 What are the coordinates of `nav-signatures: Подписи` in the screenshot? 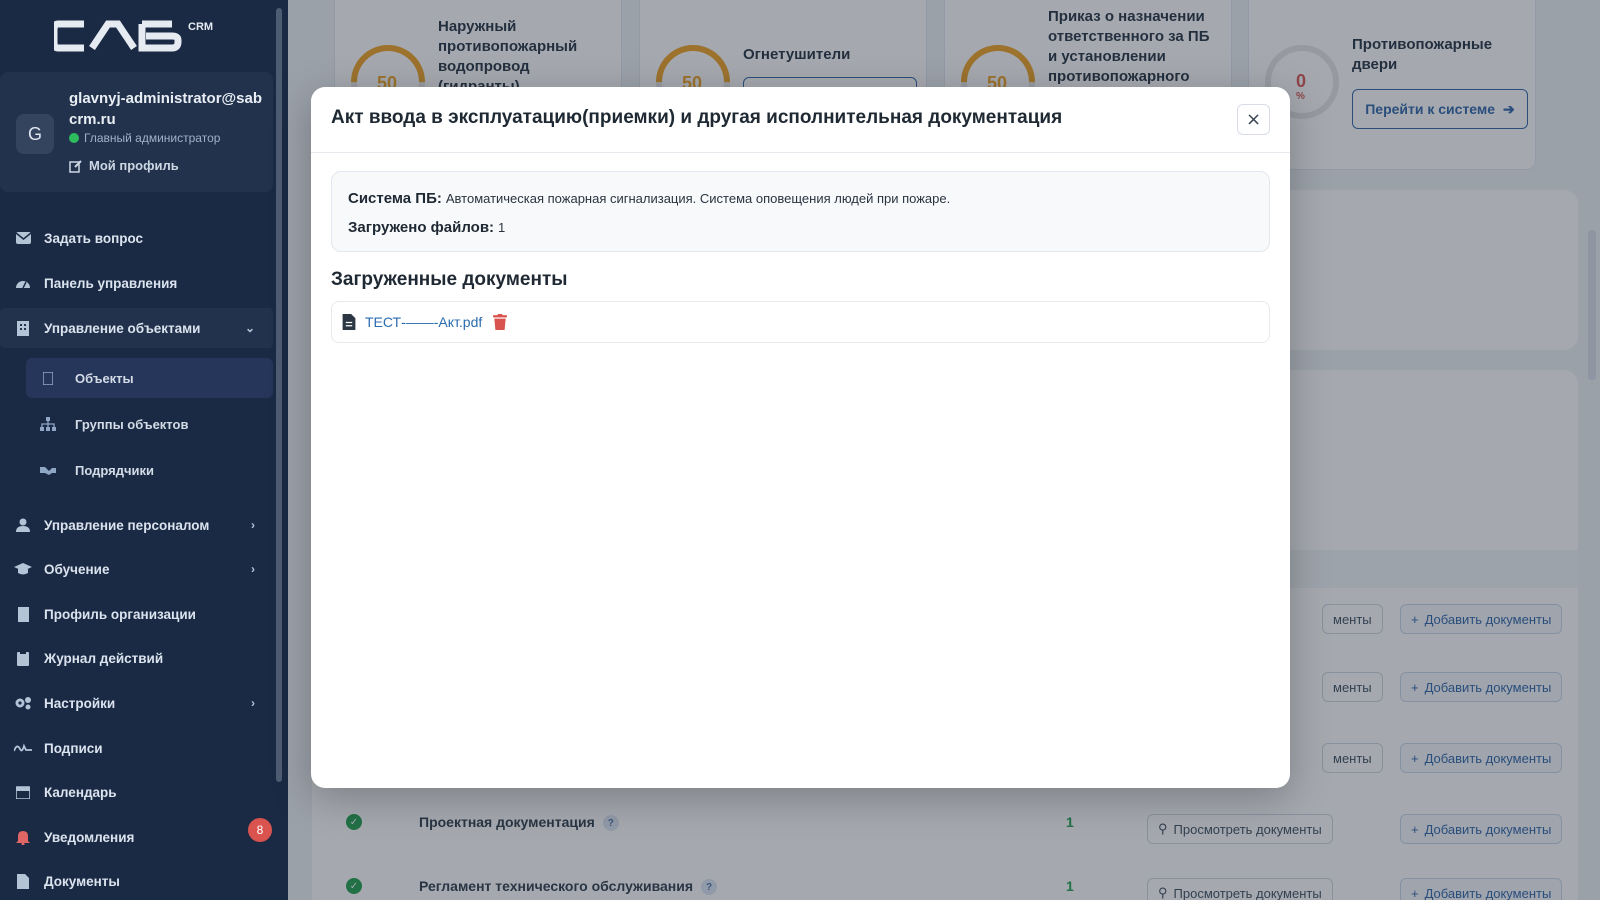 It's located at (136, 748).